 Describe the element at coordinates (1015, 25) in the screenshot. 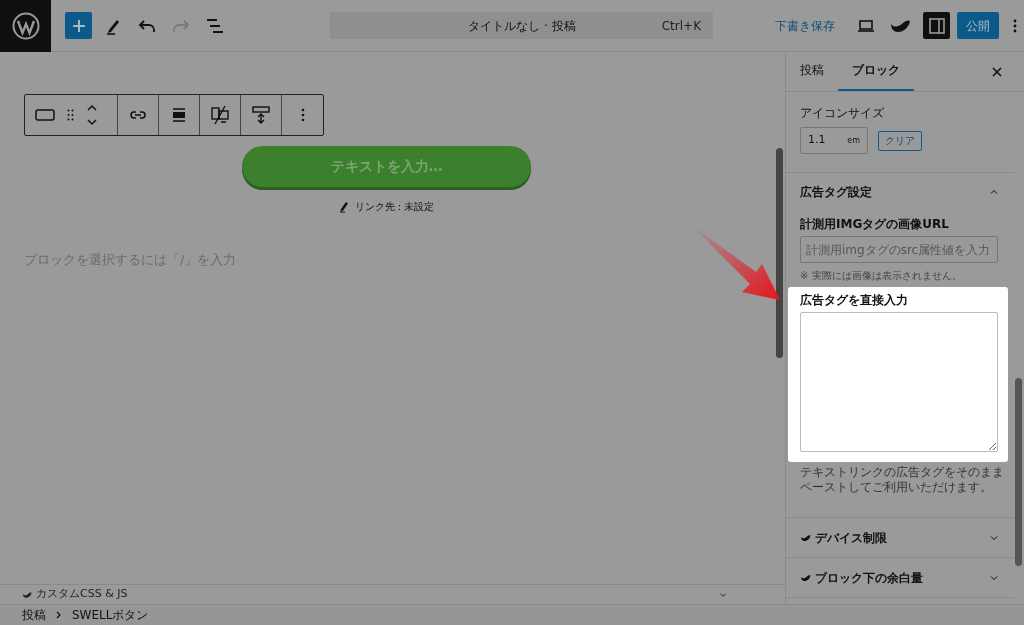

I see `more-icon` at that location.